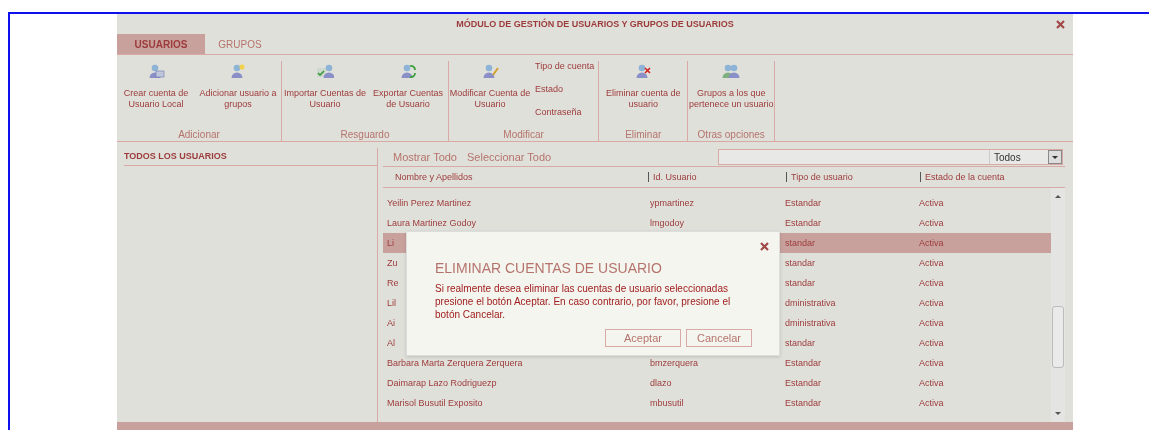  I want to click on table-cell-text: Ai, so click(390, 323).